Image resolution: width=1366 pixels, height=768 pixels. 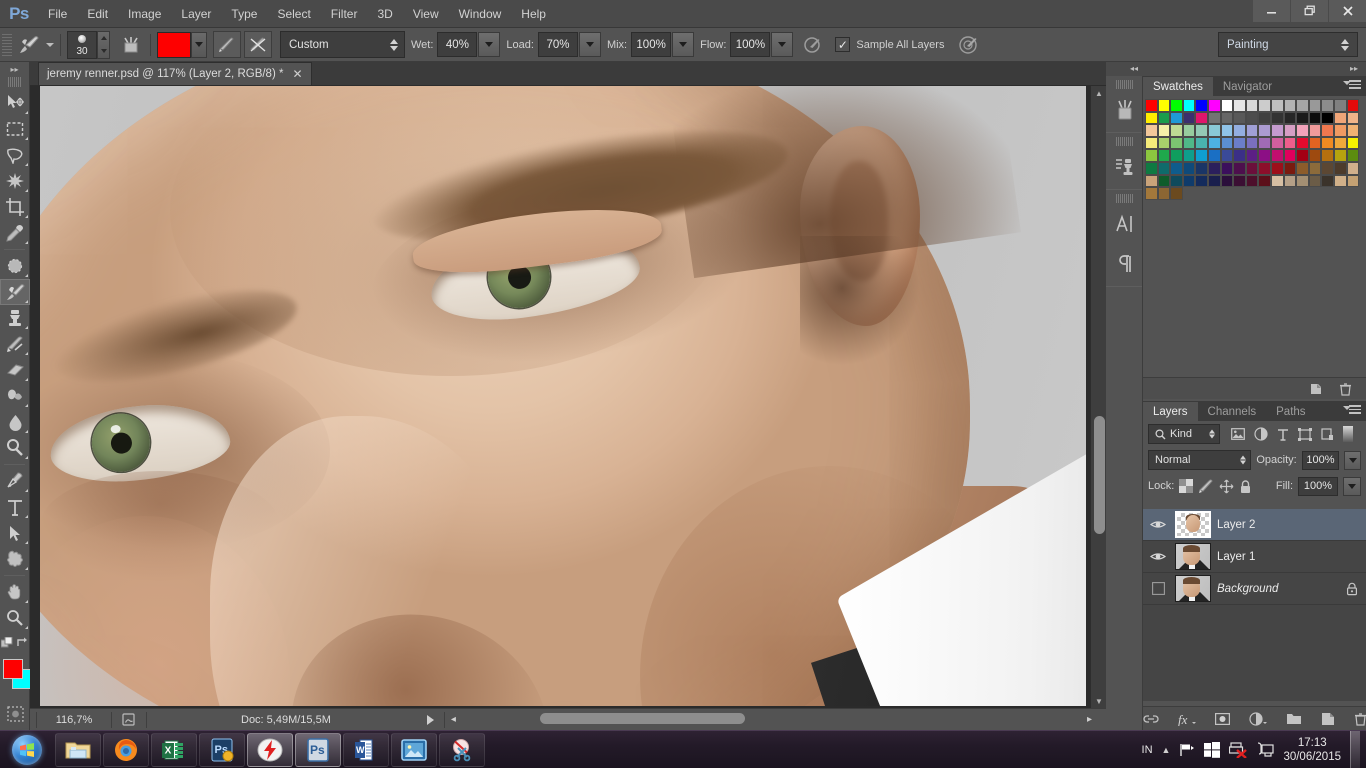 What do you see at coordinates (74, 720) in the screenshot?
I see `zoom-level: 116,7%` at bounding box center [74, 720].